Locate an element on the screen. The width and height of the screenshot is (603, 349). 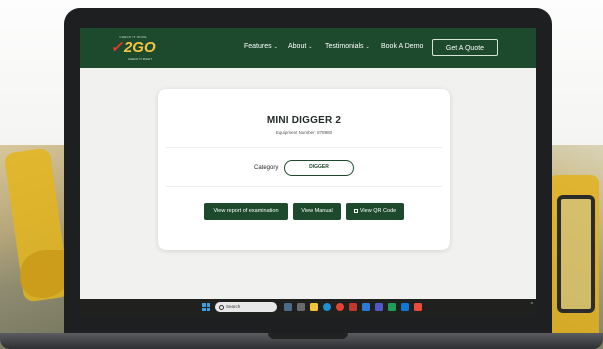
nav-about-label: About is located at coordinates (297, 46).